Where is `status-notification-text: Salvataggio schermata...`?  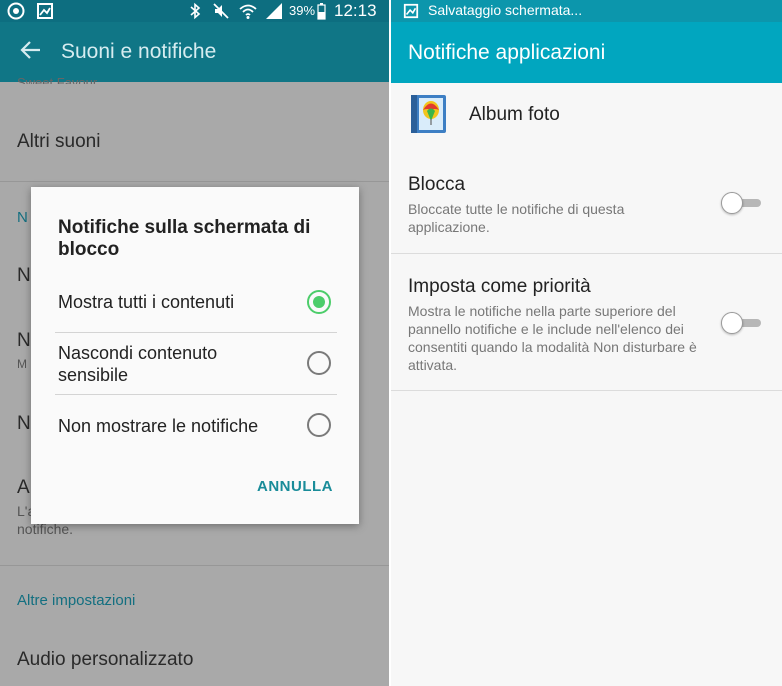
status-notification-text: Salvataggio schermata... is located at coordinates (505, 10).